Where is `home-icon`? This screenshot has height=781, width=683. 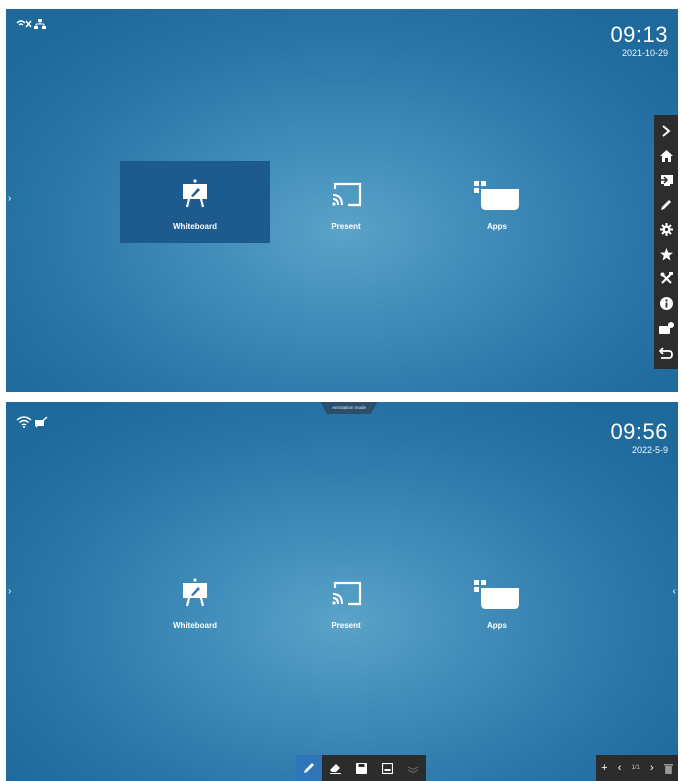
home-icon is located at coordinates (666, 155).